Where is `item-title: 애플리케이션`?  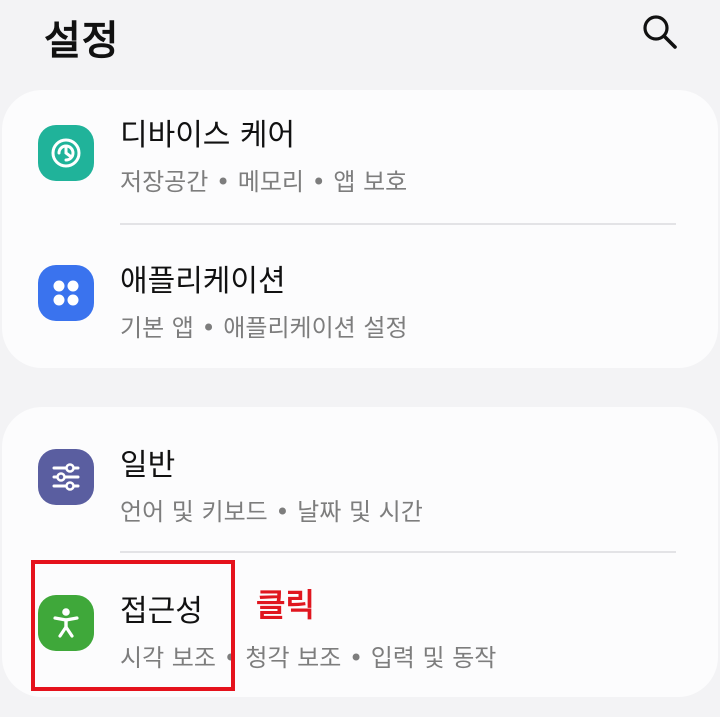
item-title: 애플리케이션 is located at coordinates (203, 281).